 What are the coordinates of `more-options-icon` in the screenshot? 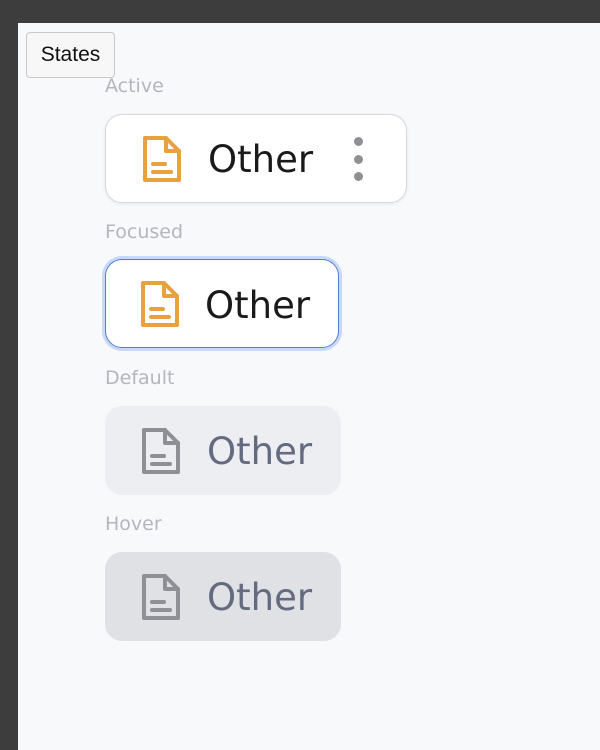 It's located at (358, 159).